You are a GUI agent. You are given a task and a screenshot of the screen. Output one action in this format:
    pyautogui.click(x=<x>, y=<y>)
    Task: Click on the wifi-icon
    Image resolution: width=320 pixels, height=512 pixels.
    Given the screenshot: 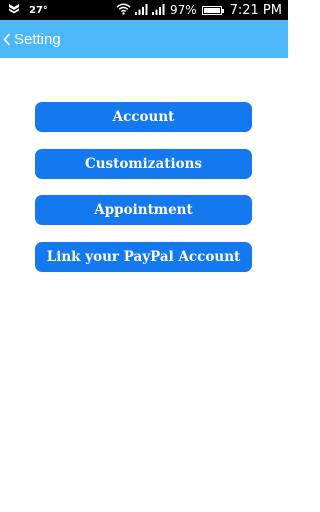 What is the action you would take?
    pyautogui.click(x=123, y=10)
    